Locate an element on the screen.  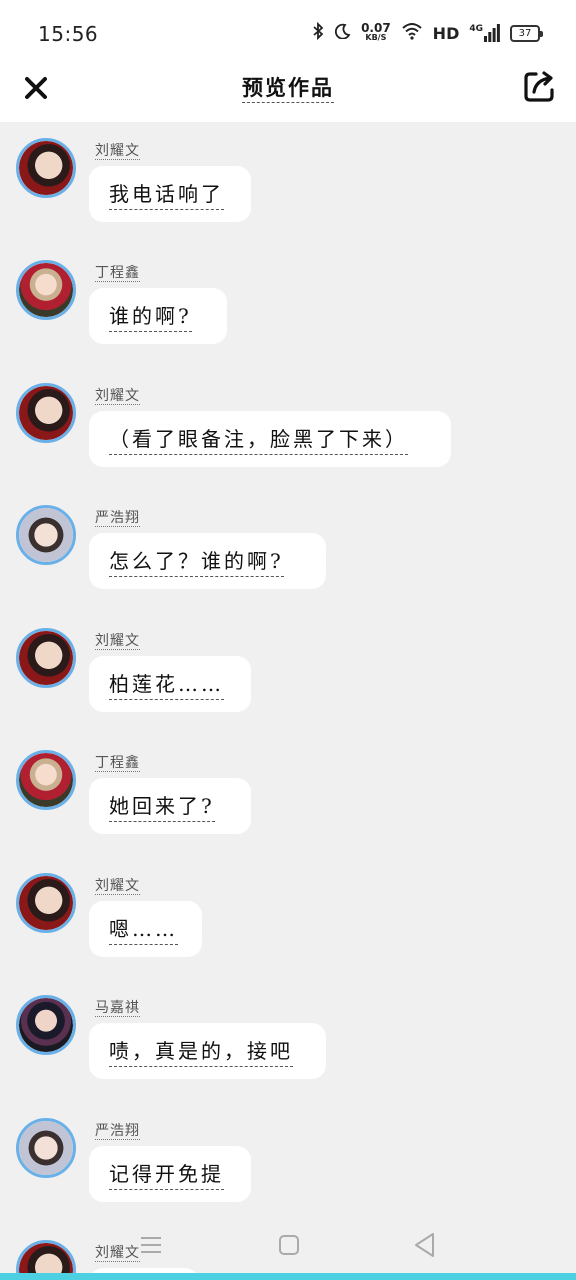
navigation-bar is located at coordinates (288, 1247).